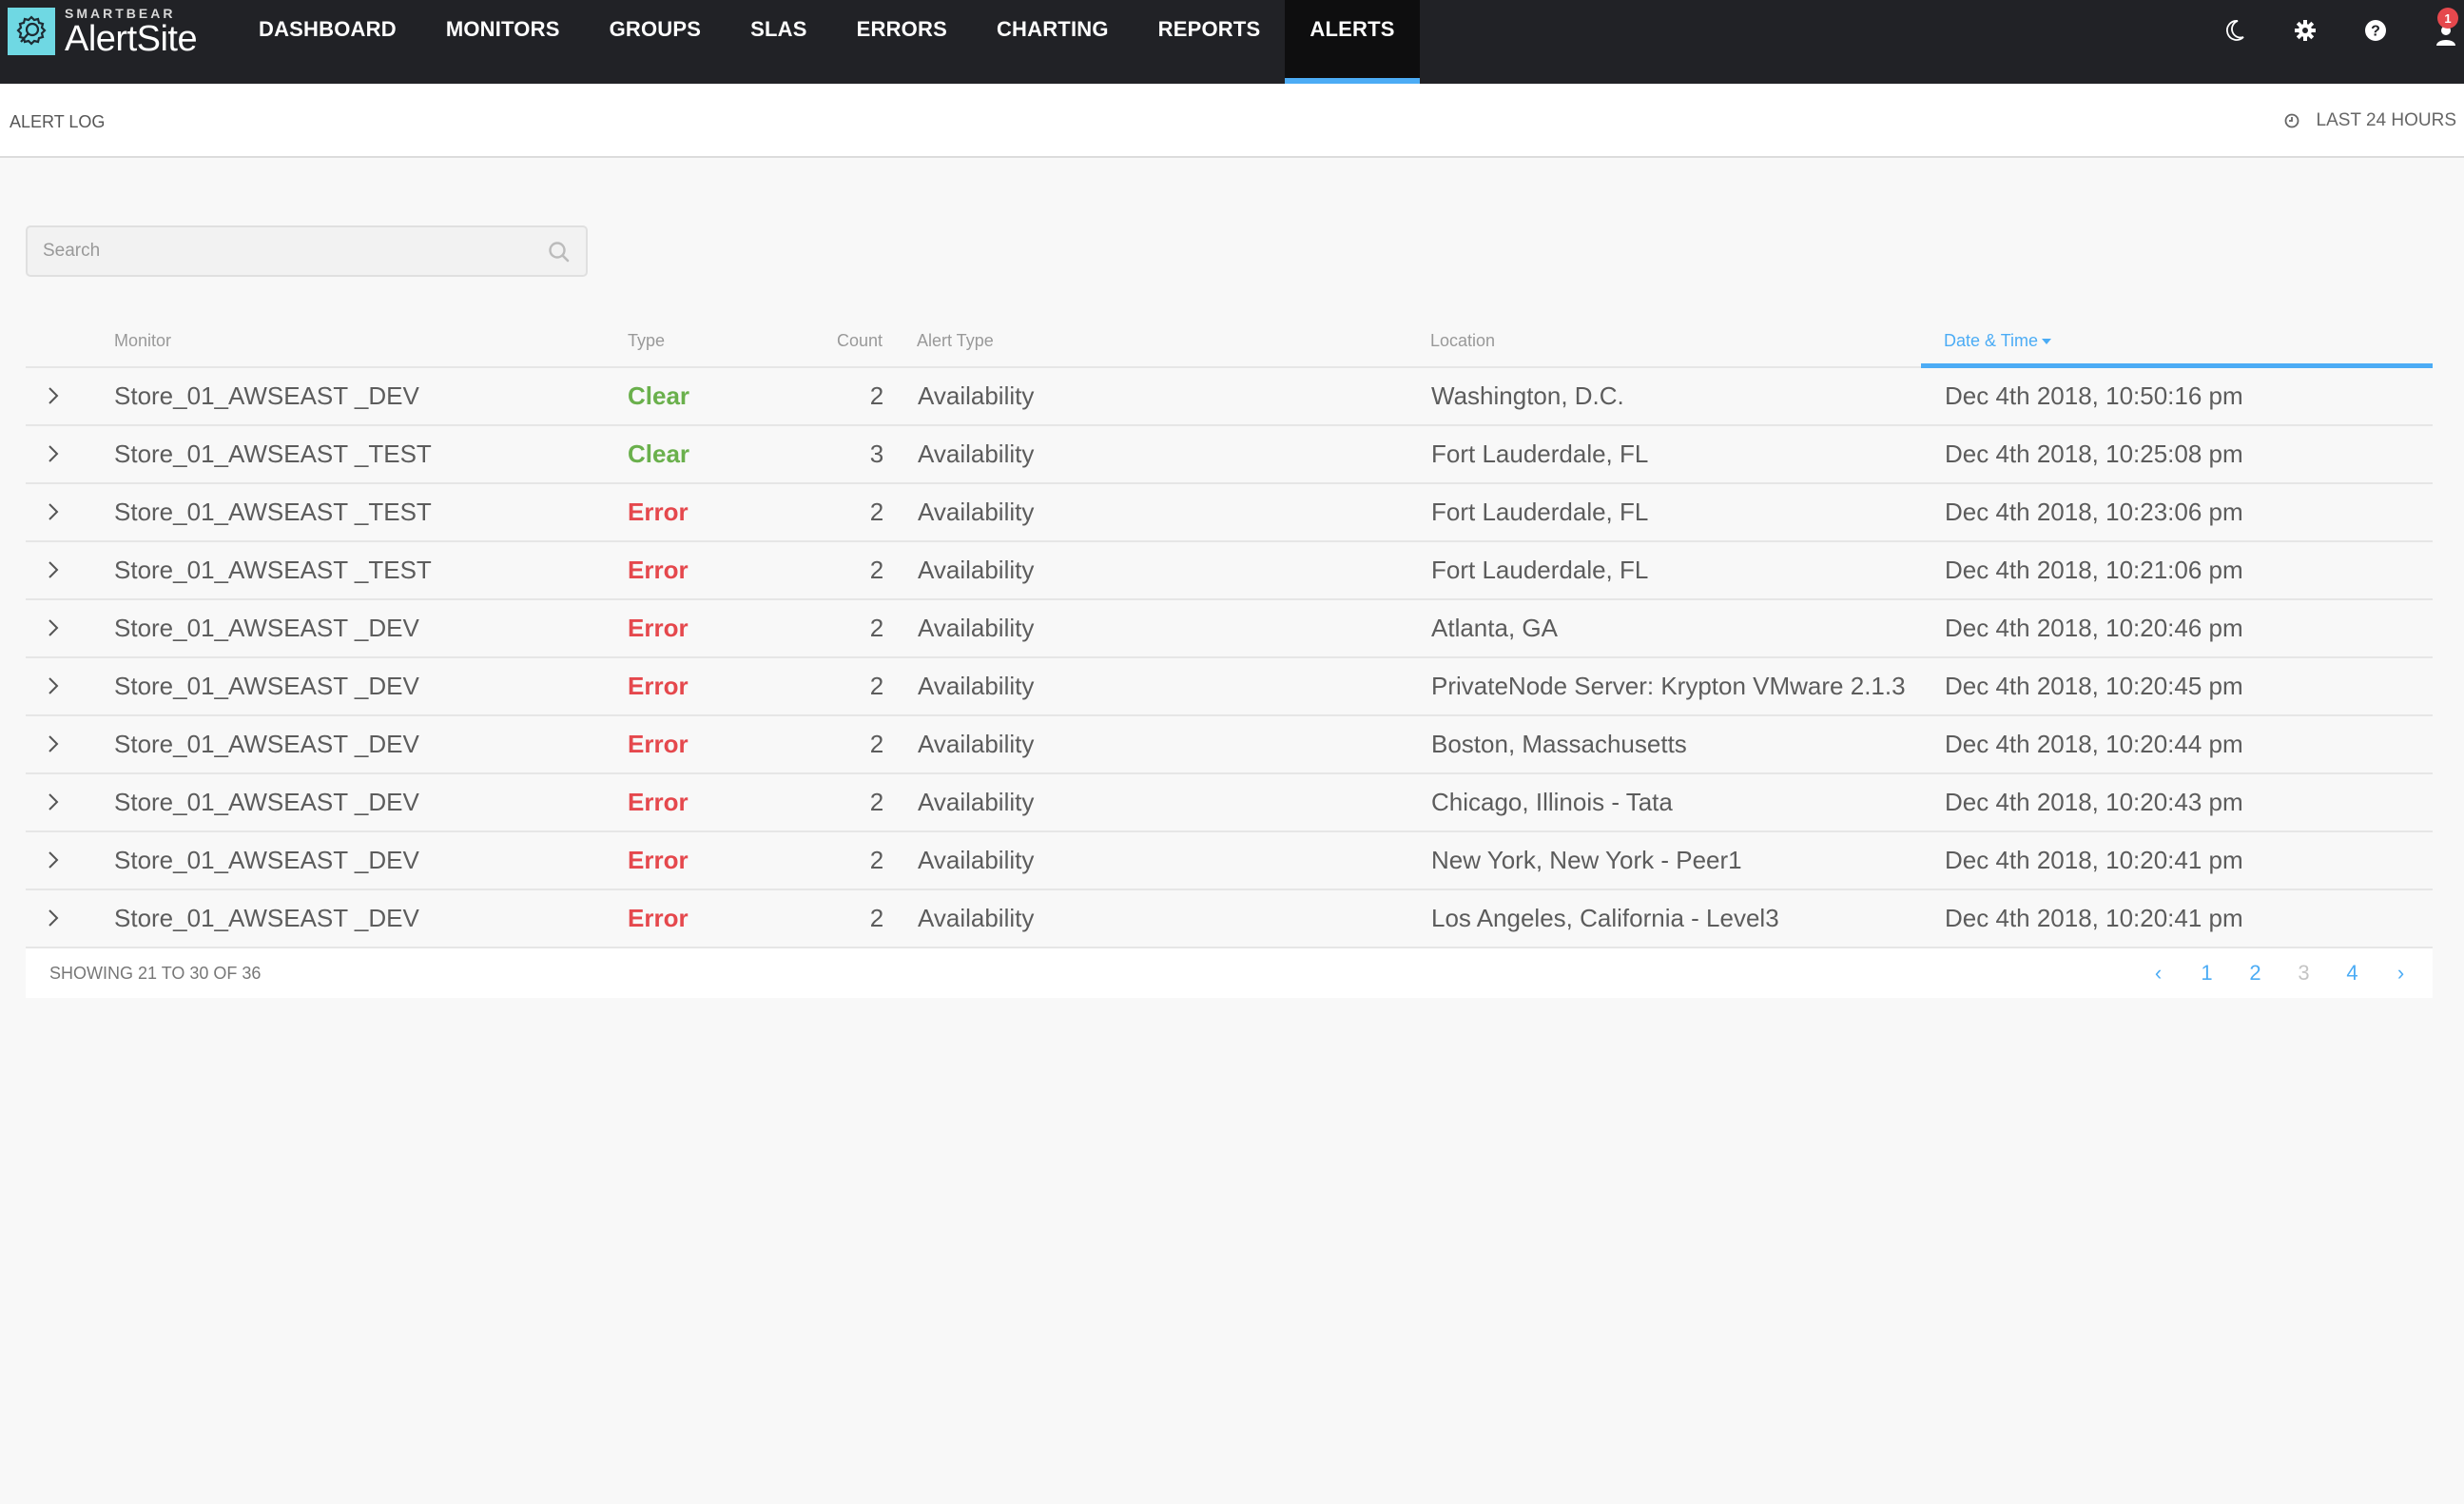 The height and width of the screenshot is (1504, 2464). Describe the element at coordinates (656, 42) in the screenshot. I see `nav-item-groups: GROUPS` at that location.